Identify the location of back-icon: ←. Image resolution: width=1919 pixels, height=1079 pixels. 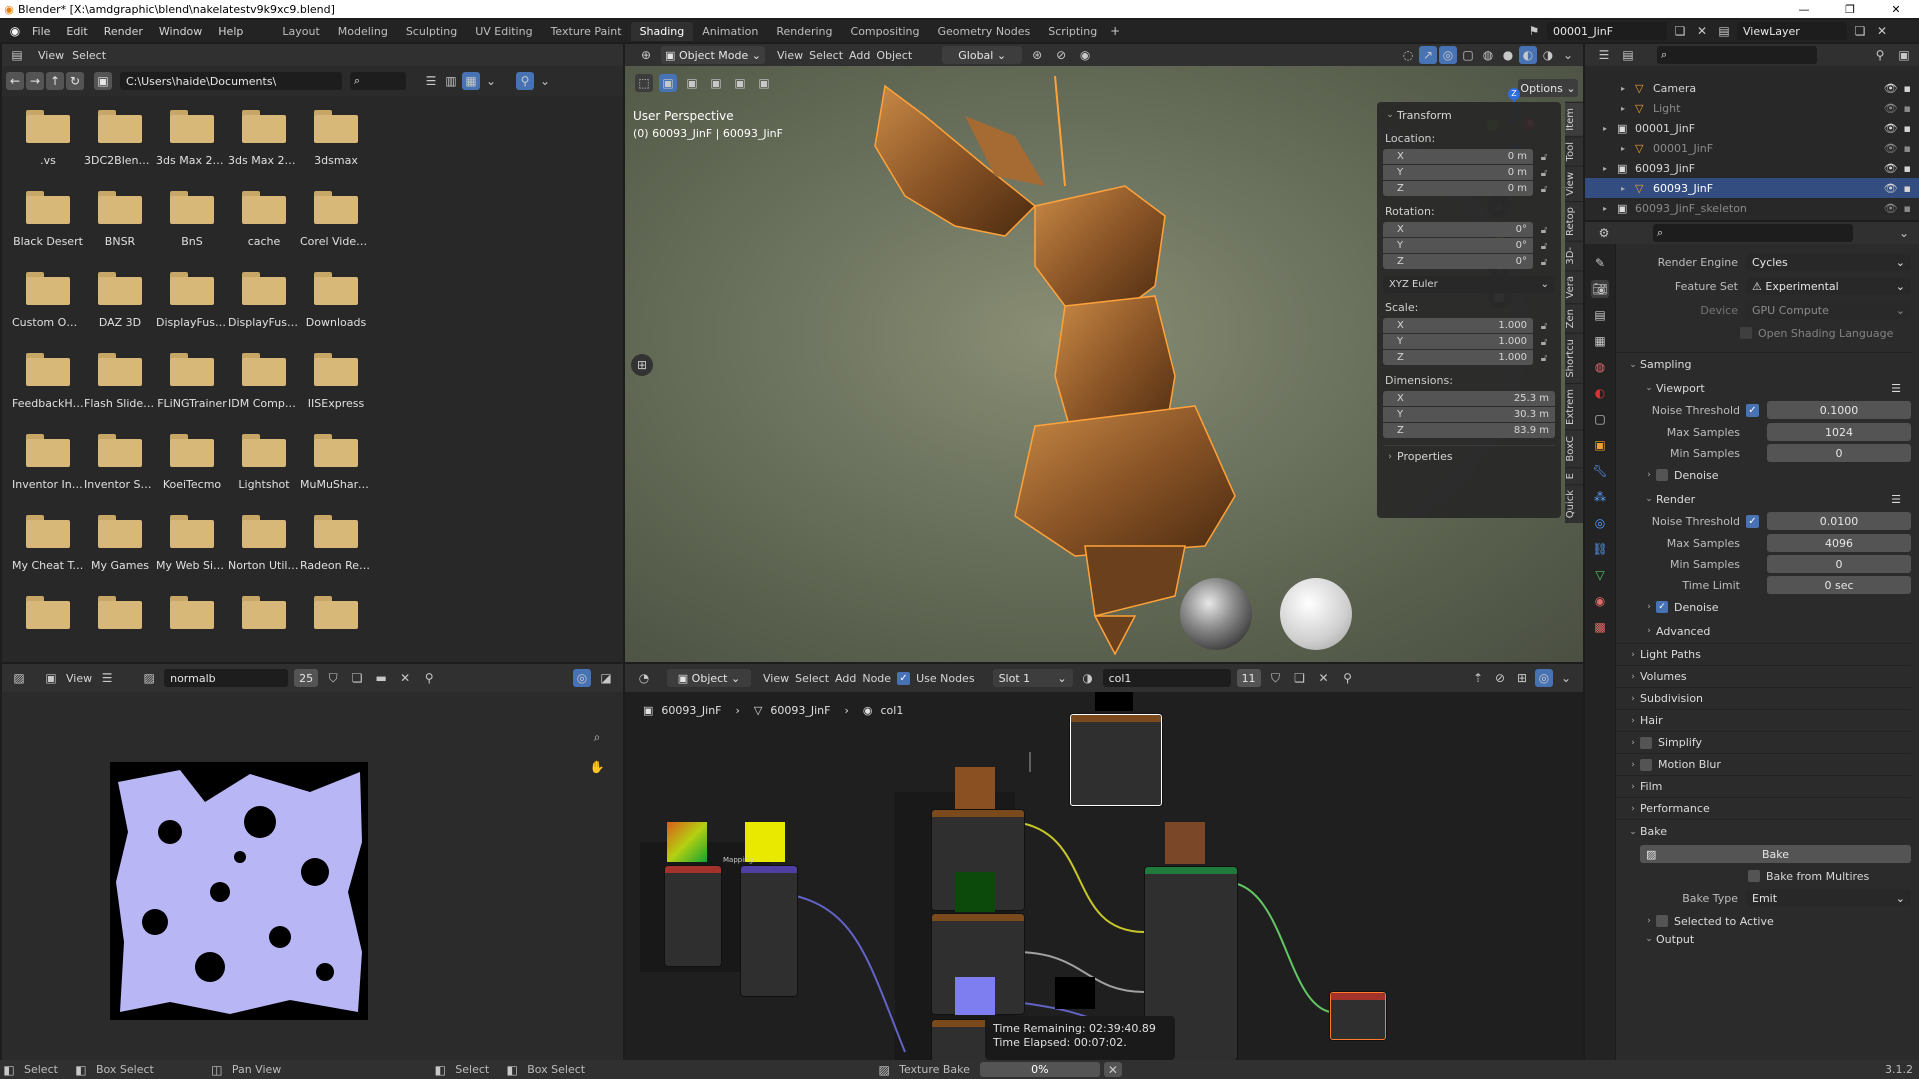
(15, 81).